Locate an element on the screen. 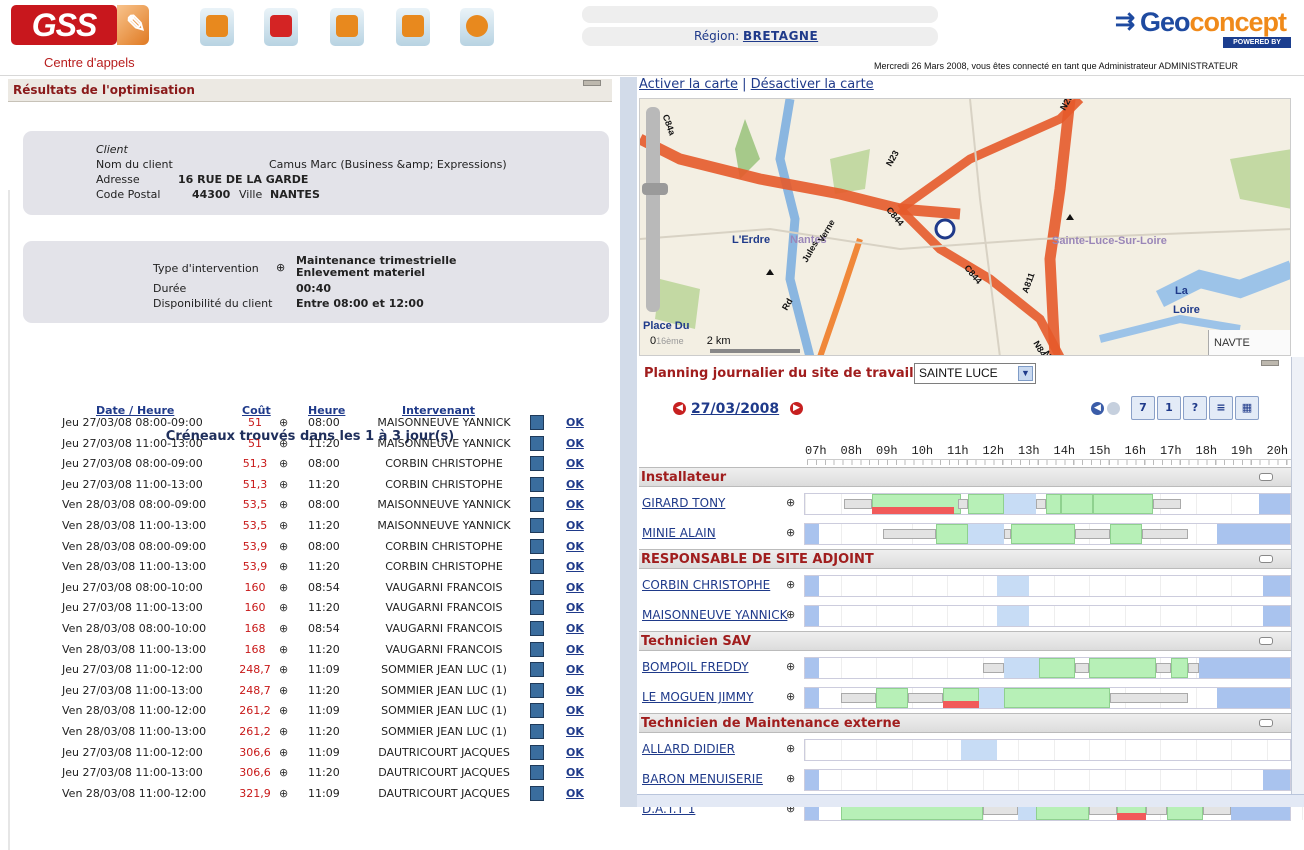 Image resolution: width=1304 pixels, height=850 pixels. resource-name: GIRARD TONY is located at coordinates (683, 503).